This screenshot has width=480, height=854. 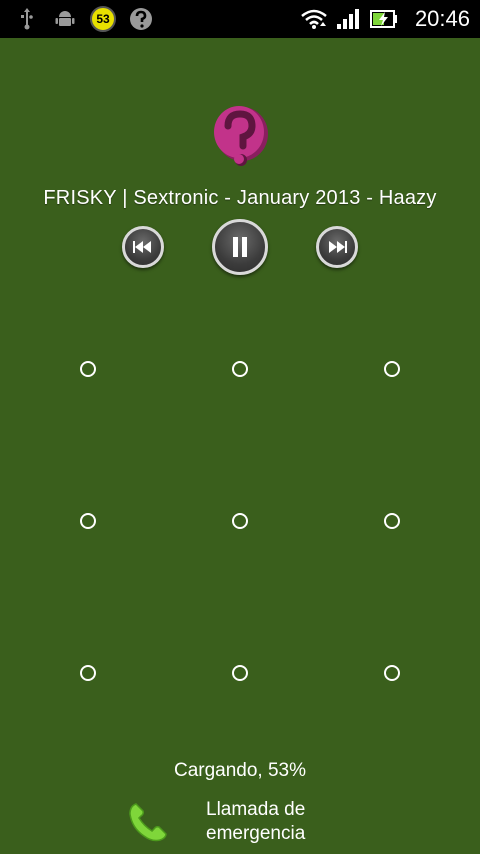 I want to click on emergency-label-line1: Llamada de, so click(x=256, y=809).